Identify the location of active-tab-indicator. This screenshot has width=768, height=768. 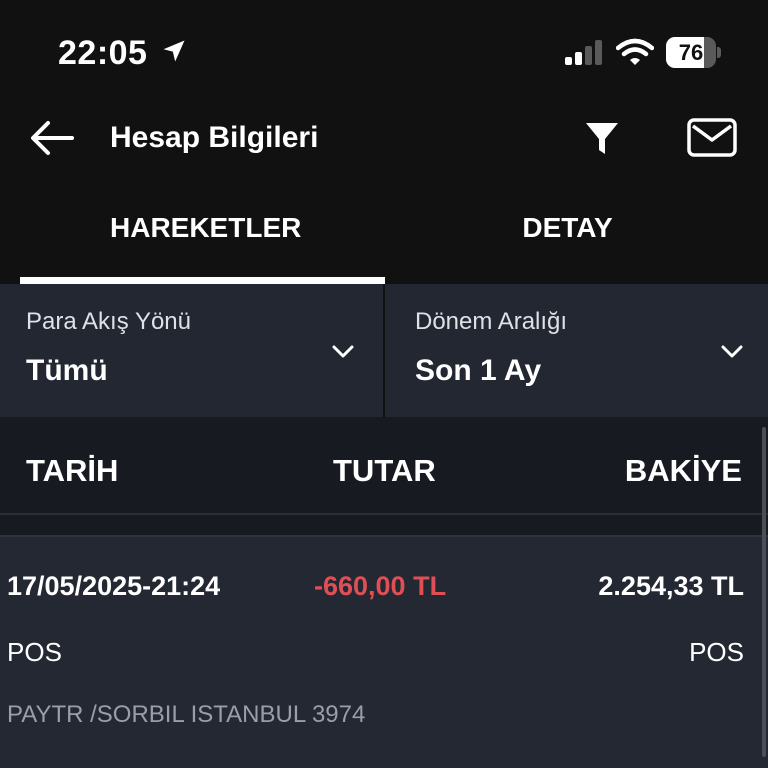
(202, 280).